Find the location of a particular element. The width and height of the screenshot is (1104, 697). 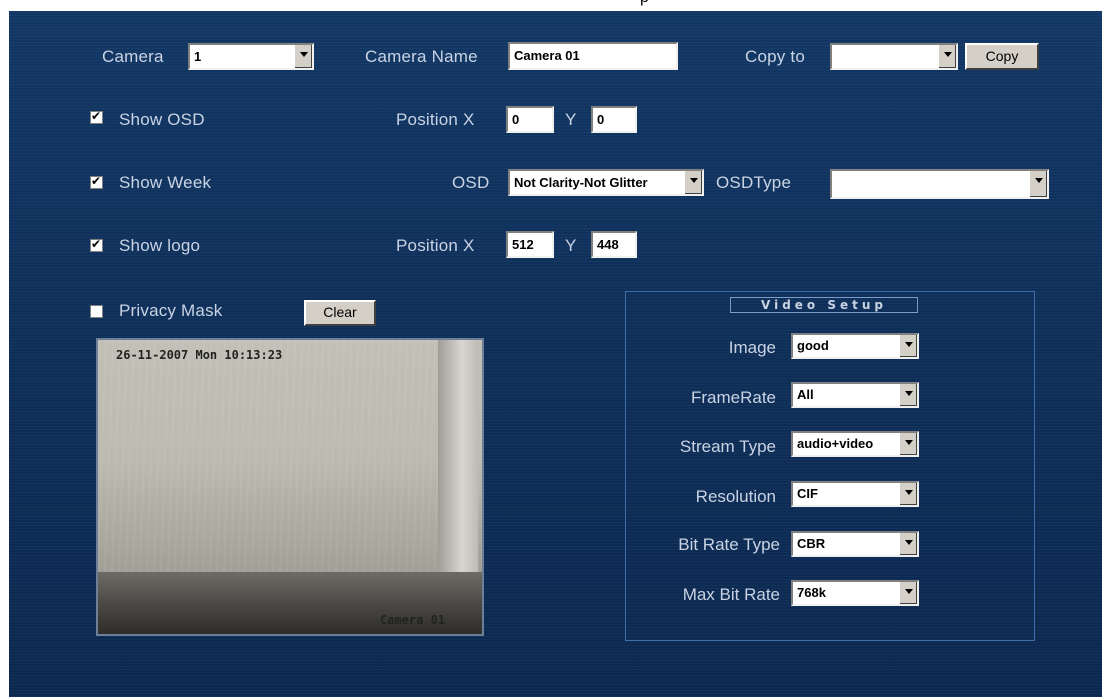

logo-position-x-label: Position X is located at coordinates (435, 245).